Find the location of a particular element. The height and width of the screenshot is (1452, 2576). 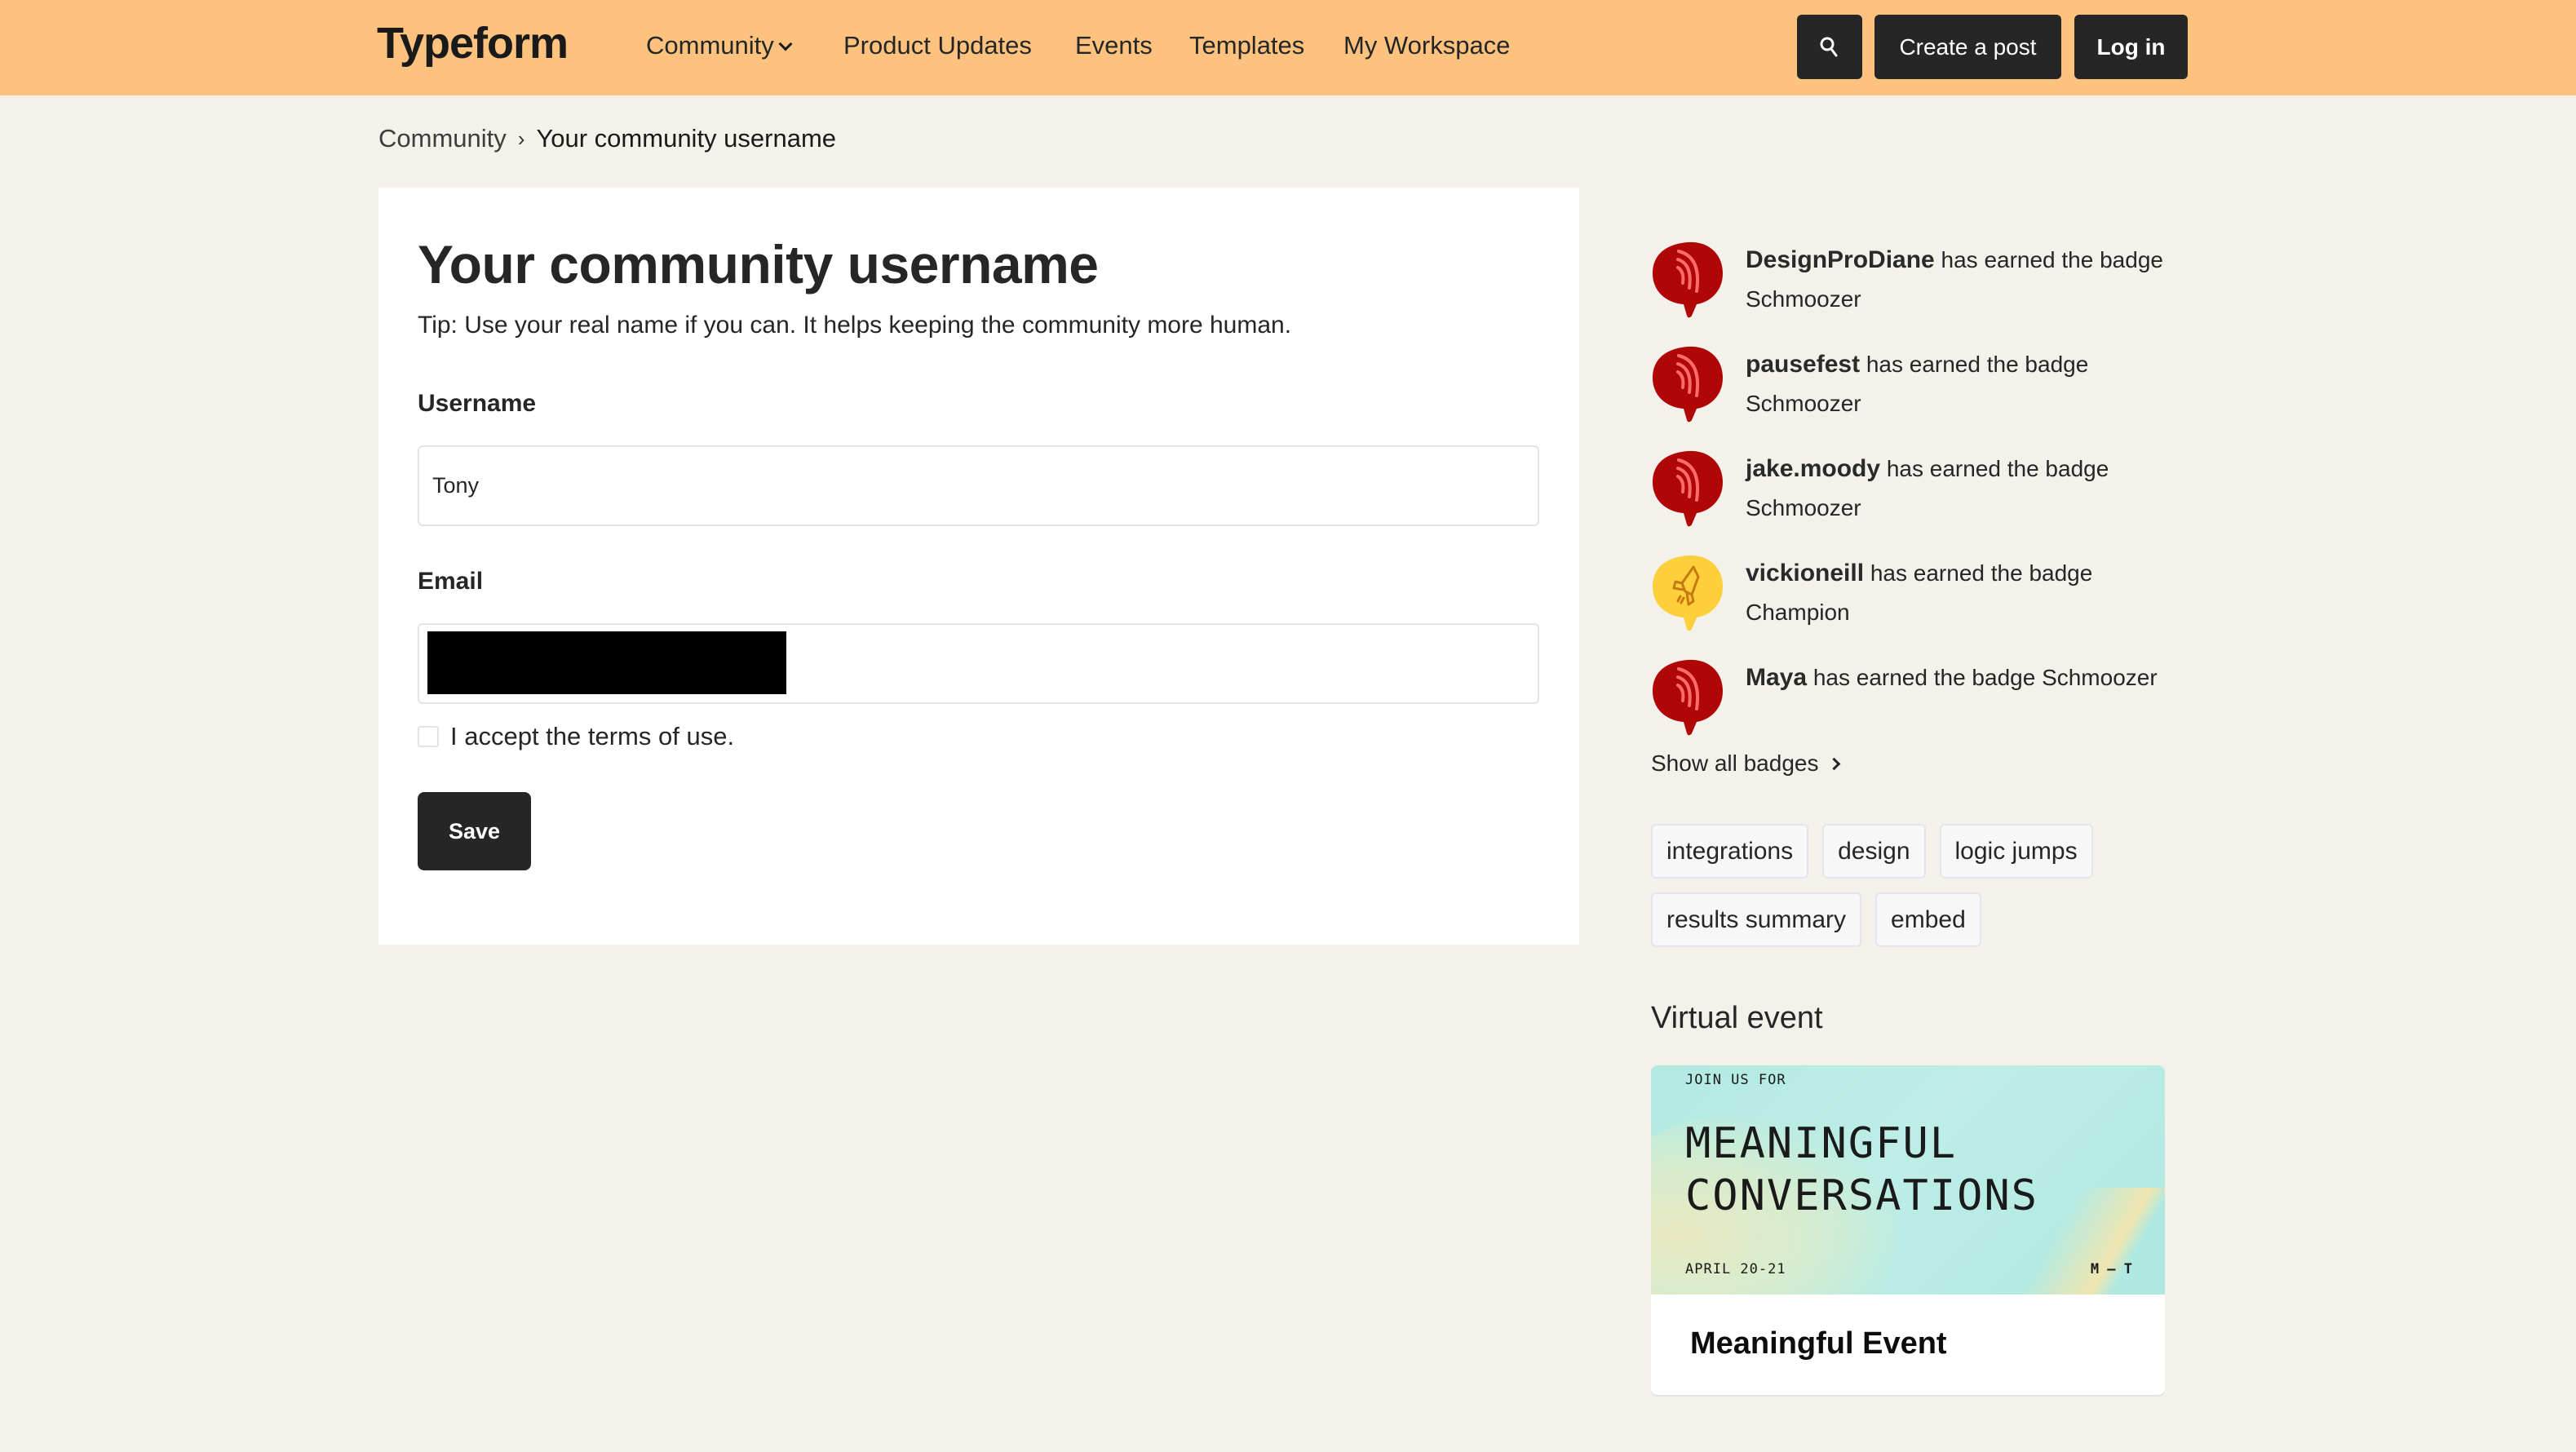

create-post-button: Create a post is located at coordinates (1967, 47).